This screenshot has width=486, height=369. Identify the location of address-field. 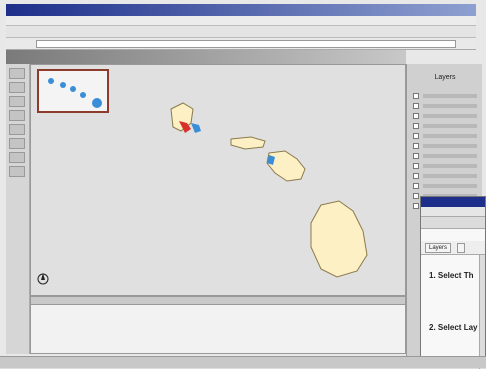
(246, 44).